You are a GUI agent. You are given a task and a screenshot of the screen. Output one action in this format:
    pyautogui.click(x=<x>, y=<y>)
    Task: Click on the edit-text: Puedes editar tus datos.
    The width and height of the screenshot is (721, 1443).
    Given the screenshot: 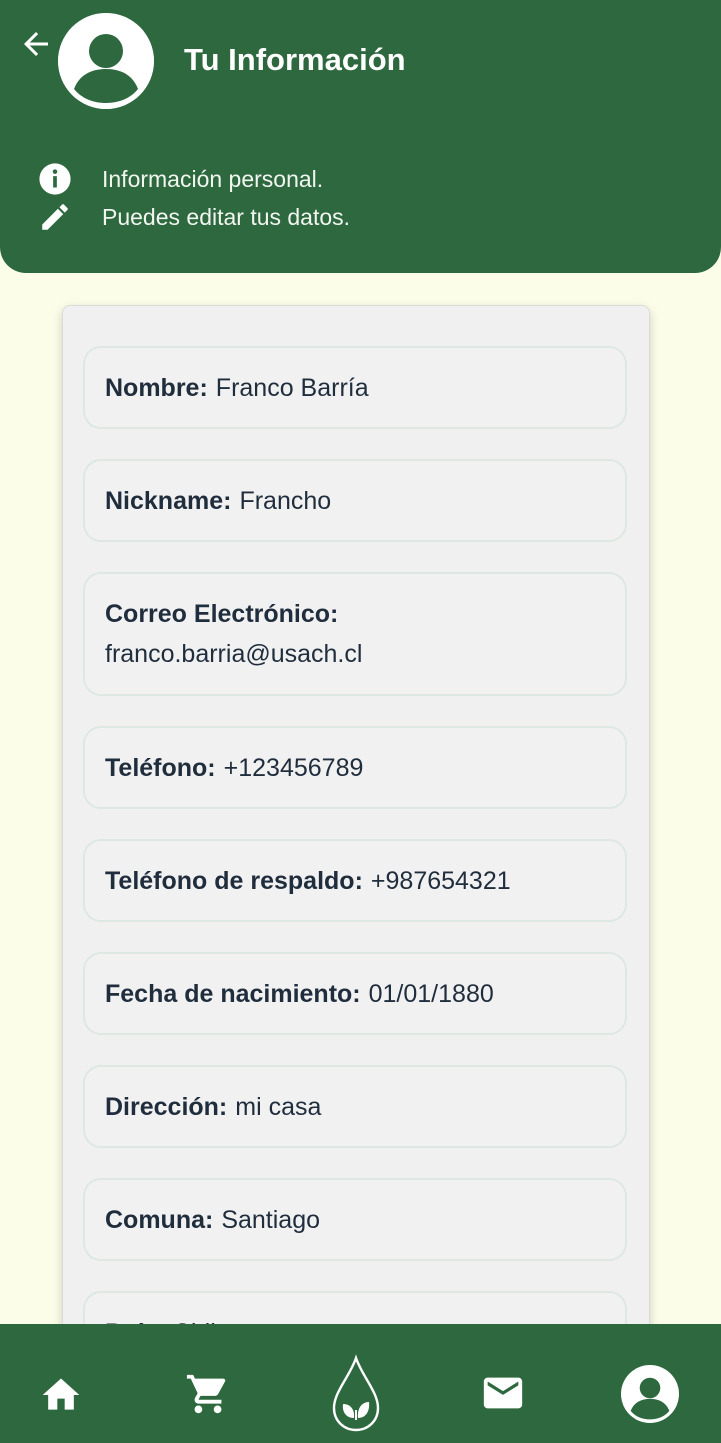 What is the action you would take?
    pyautogui.click(x=226, y=216)
    